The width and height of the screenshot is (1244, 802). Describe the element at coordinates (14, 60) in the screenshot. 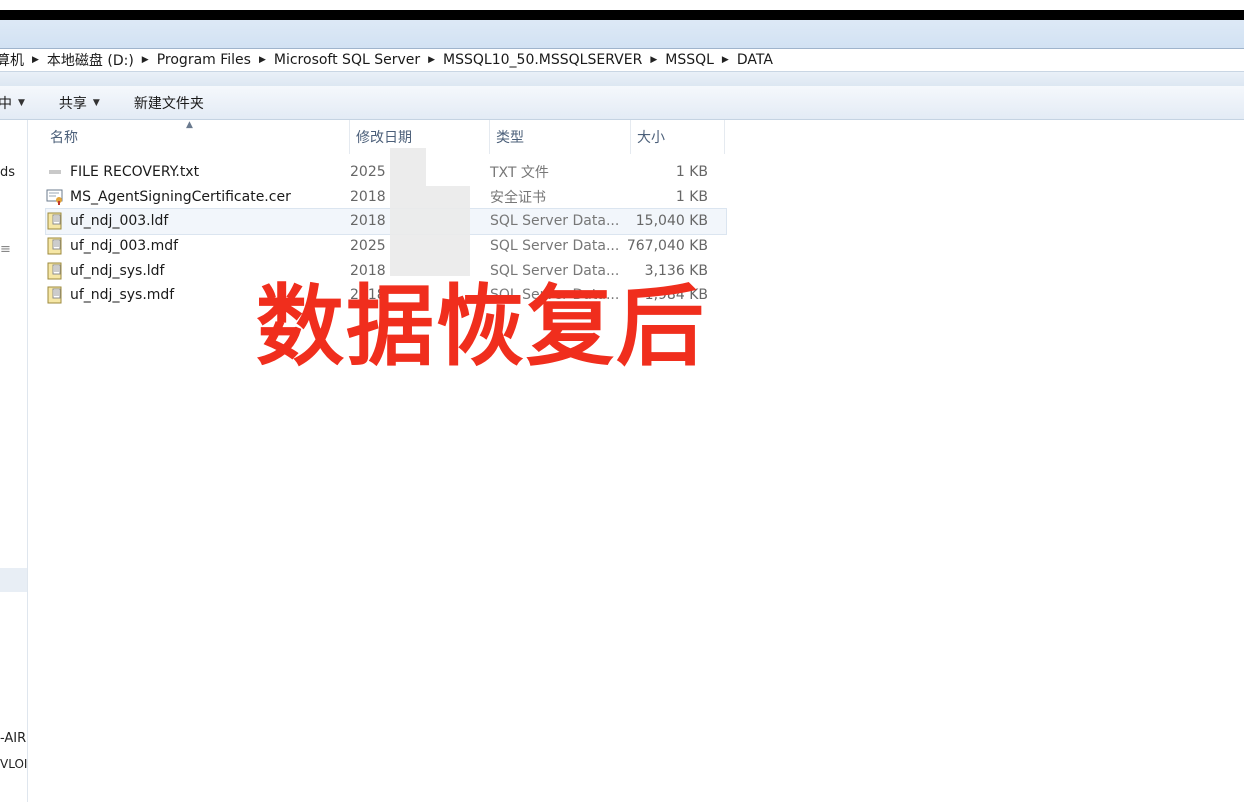

I see `breadcrumb-computer: 算机` at that location.